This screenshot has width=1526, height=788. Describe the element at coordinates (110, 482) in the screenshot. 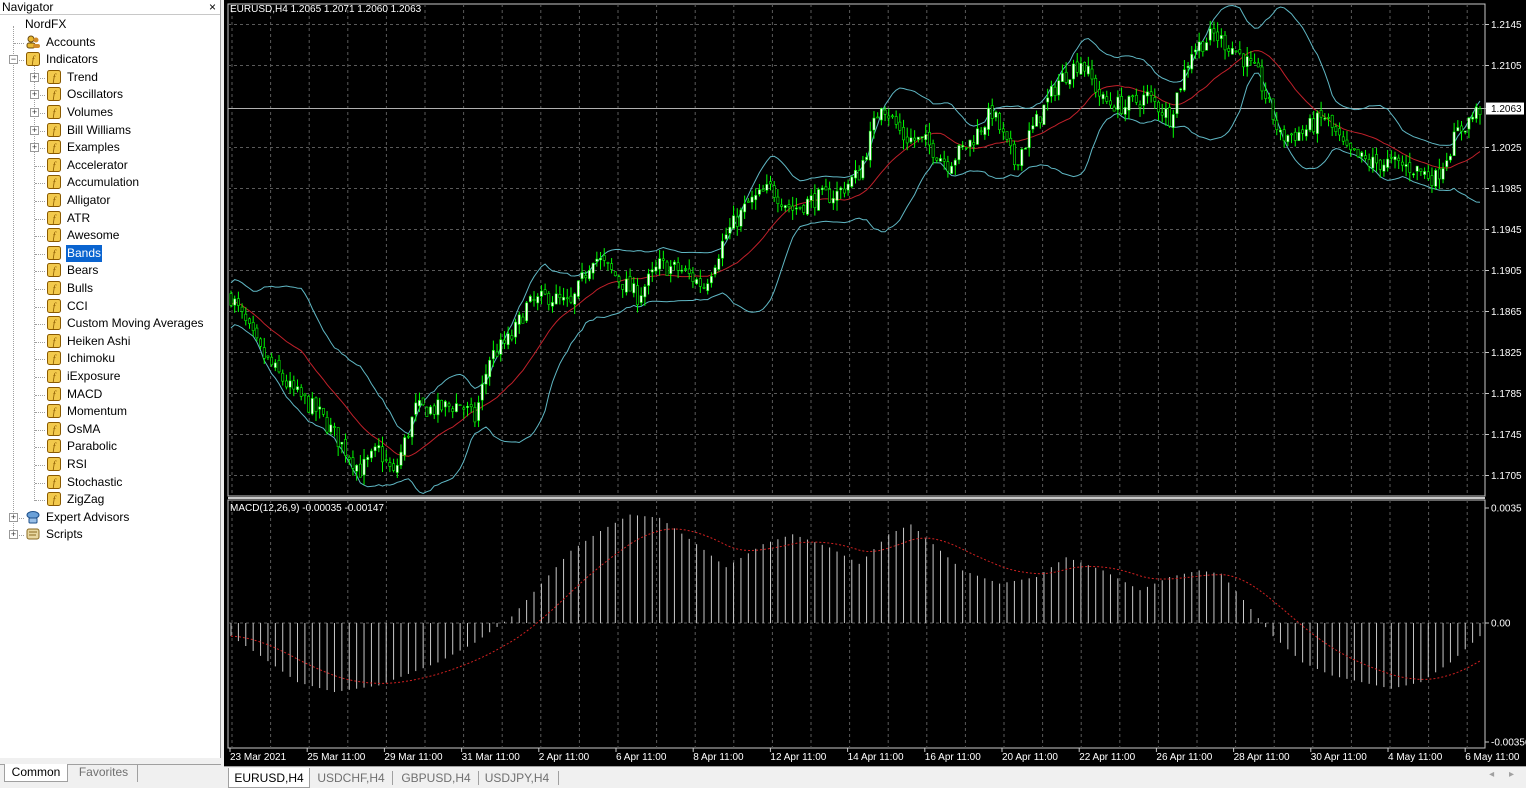

I see `tree-item-stochastic: f Stochastic` at that location.